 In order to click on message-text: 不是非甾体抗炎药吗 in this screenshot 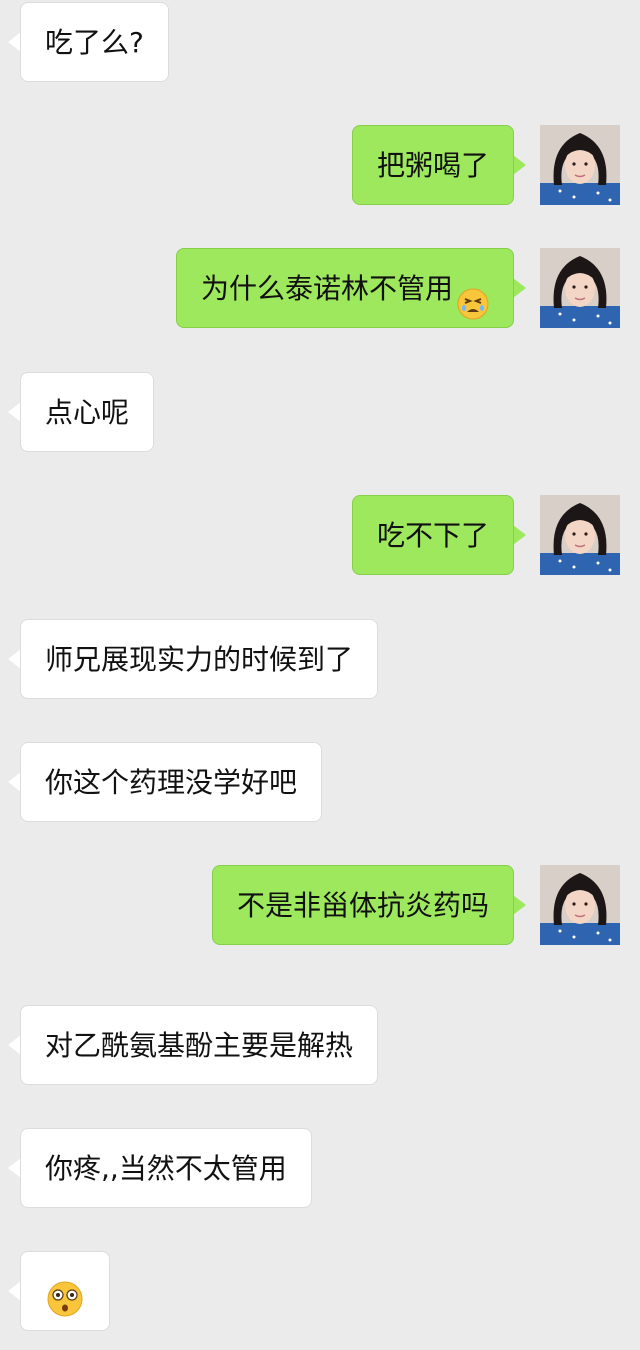, I will do `click(362, 905)`.